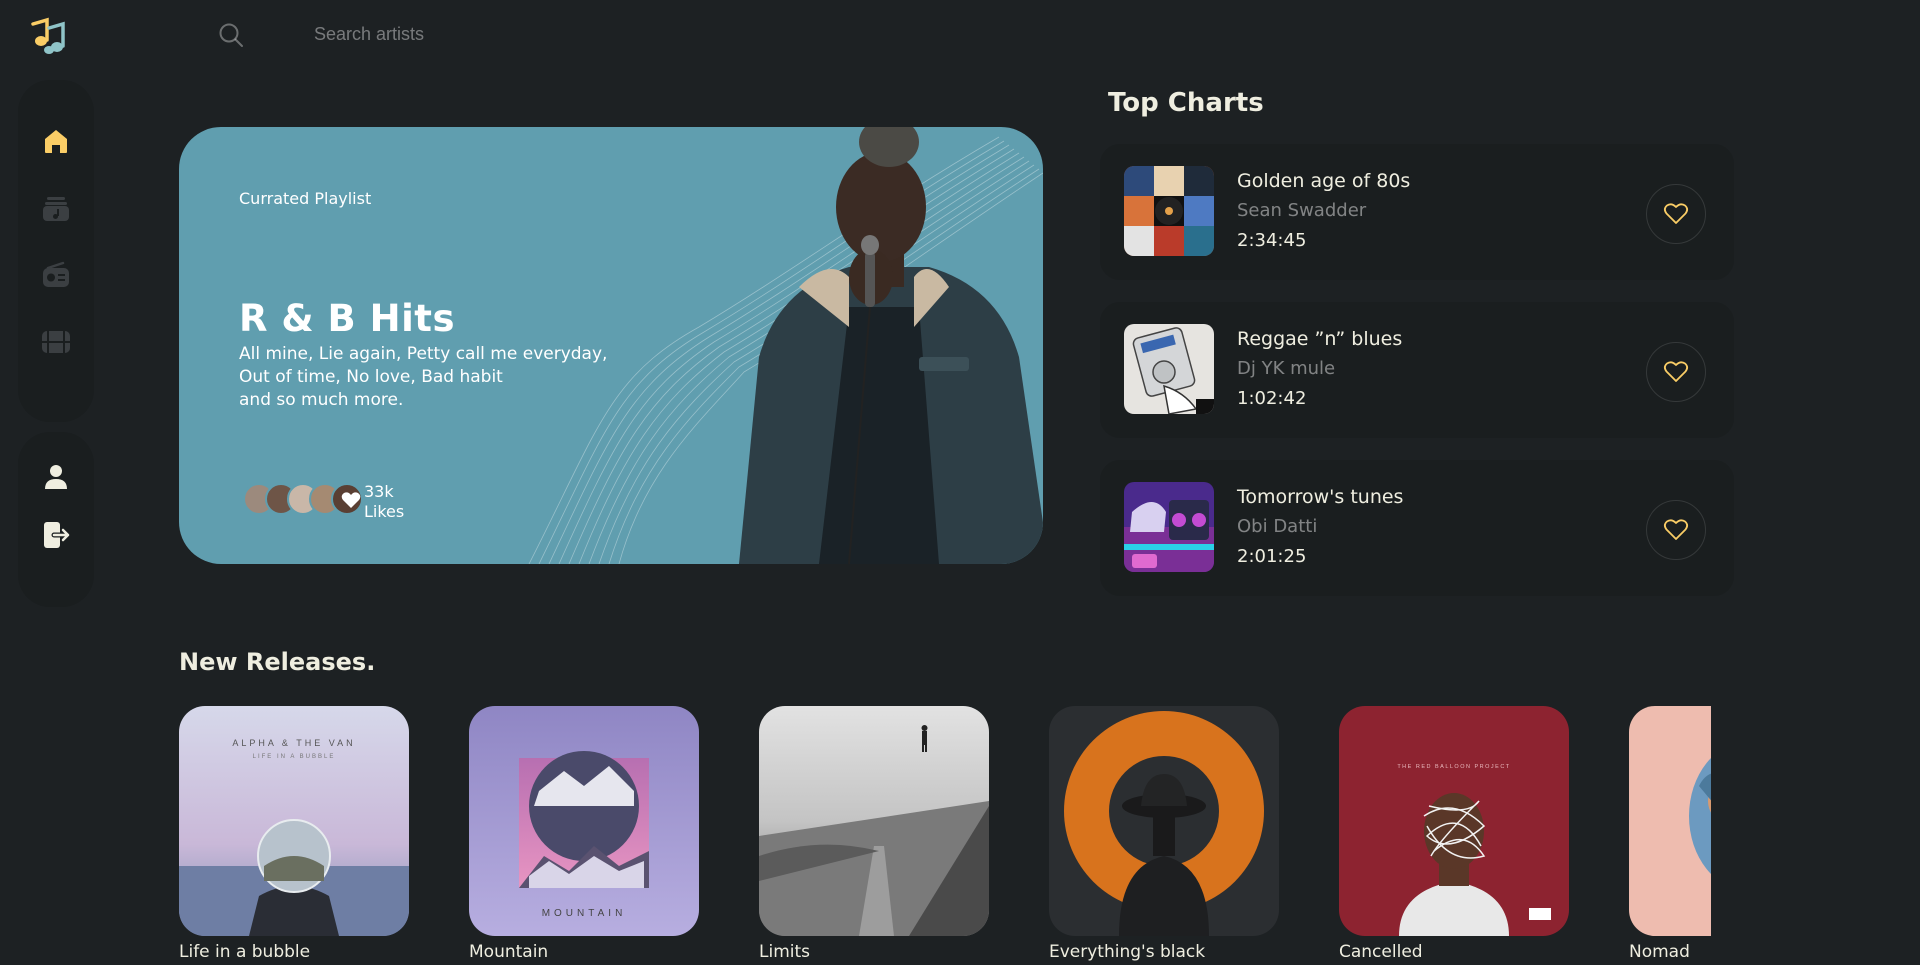  Describe the element at coordinates (1286, 368) in the screenshot. I see `chart-item-artist: Dj YK mule` at that location.